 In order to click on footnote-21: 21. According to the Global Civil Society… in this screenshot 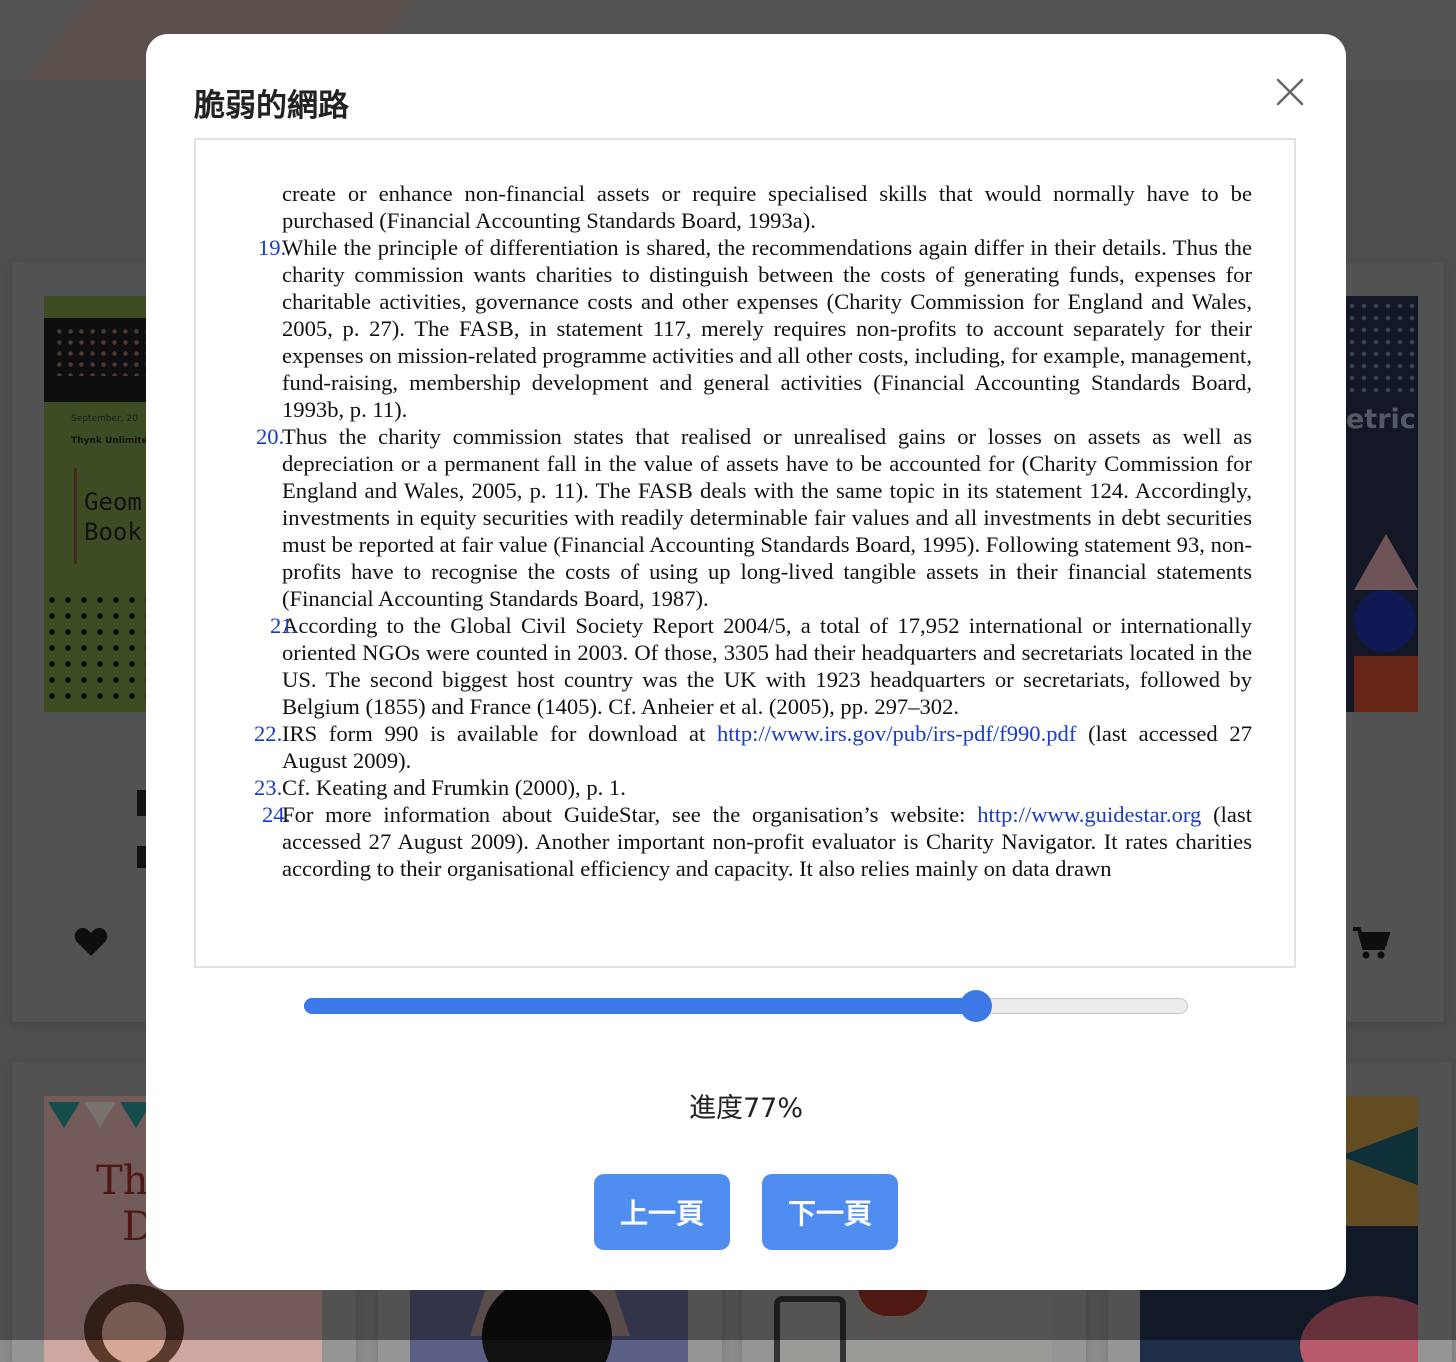, I will do `click(761, 666)`.